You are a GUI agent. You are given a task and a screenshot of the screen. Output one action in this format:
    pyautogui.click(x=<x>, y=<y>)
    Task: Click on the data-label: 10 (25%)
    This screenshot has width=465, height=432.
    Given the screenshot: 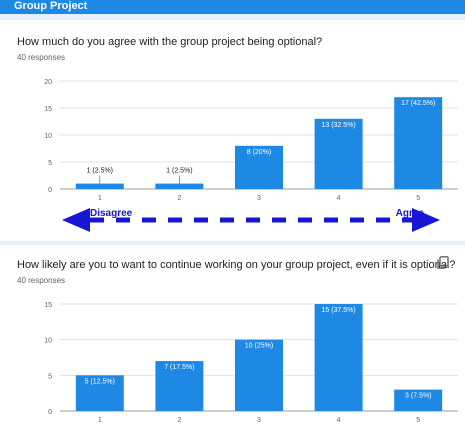 What is the action you would take?
    pyautogui.click(x=259, y=346)
    